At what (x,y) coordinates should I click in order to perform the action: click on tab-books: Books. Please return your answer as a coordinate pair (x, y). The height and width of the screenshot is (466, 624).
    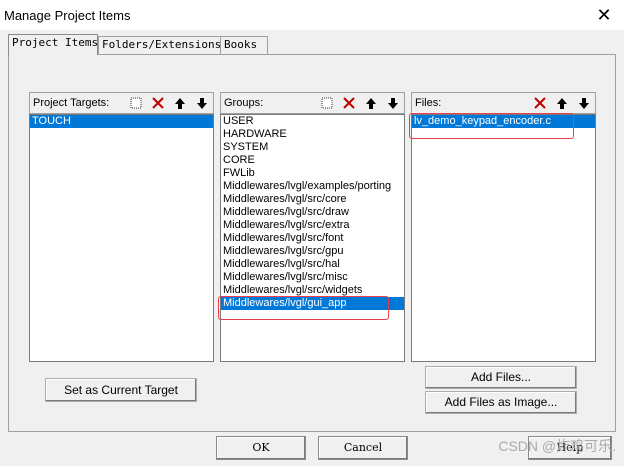
    Looking at the image, I should click on (244, 45).